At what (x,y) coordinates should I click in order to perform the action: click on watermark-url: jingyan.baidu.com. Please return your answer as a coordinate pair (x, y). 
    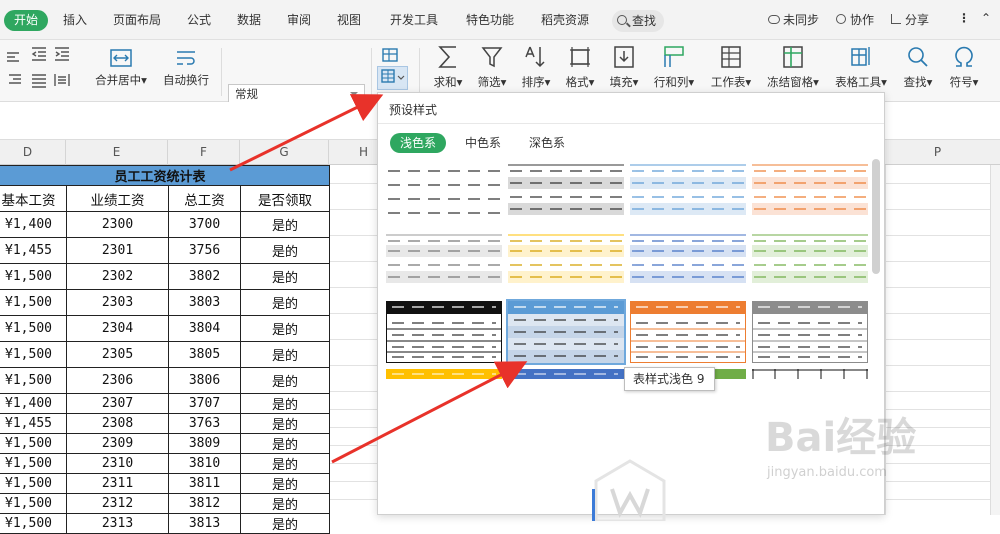
    Looking at the image, I should click on (827, 472).